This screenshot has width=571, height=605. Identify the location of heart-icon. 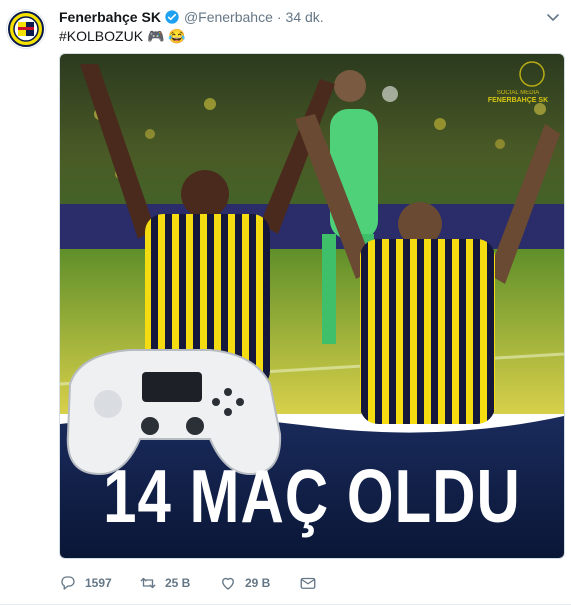
(228, 583).